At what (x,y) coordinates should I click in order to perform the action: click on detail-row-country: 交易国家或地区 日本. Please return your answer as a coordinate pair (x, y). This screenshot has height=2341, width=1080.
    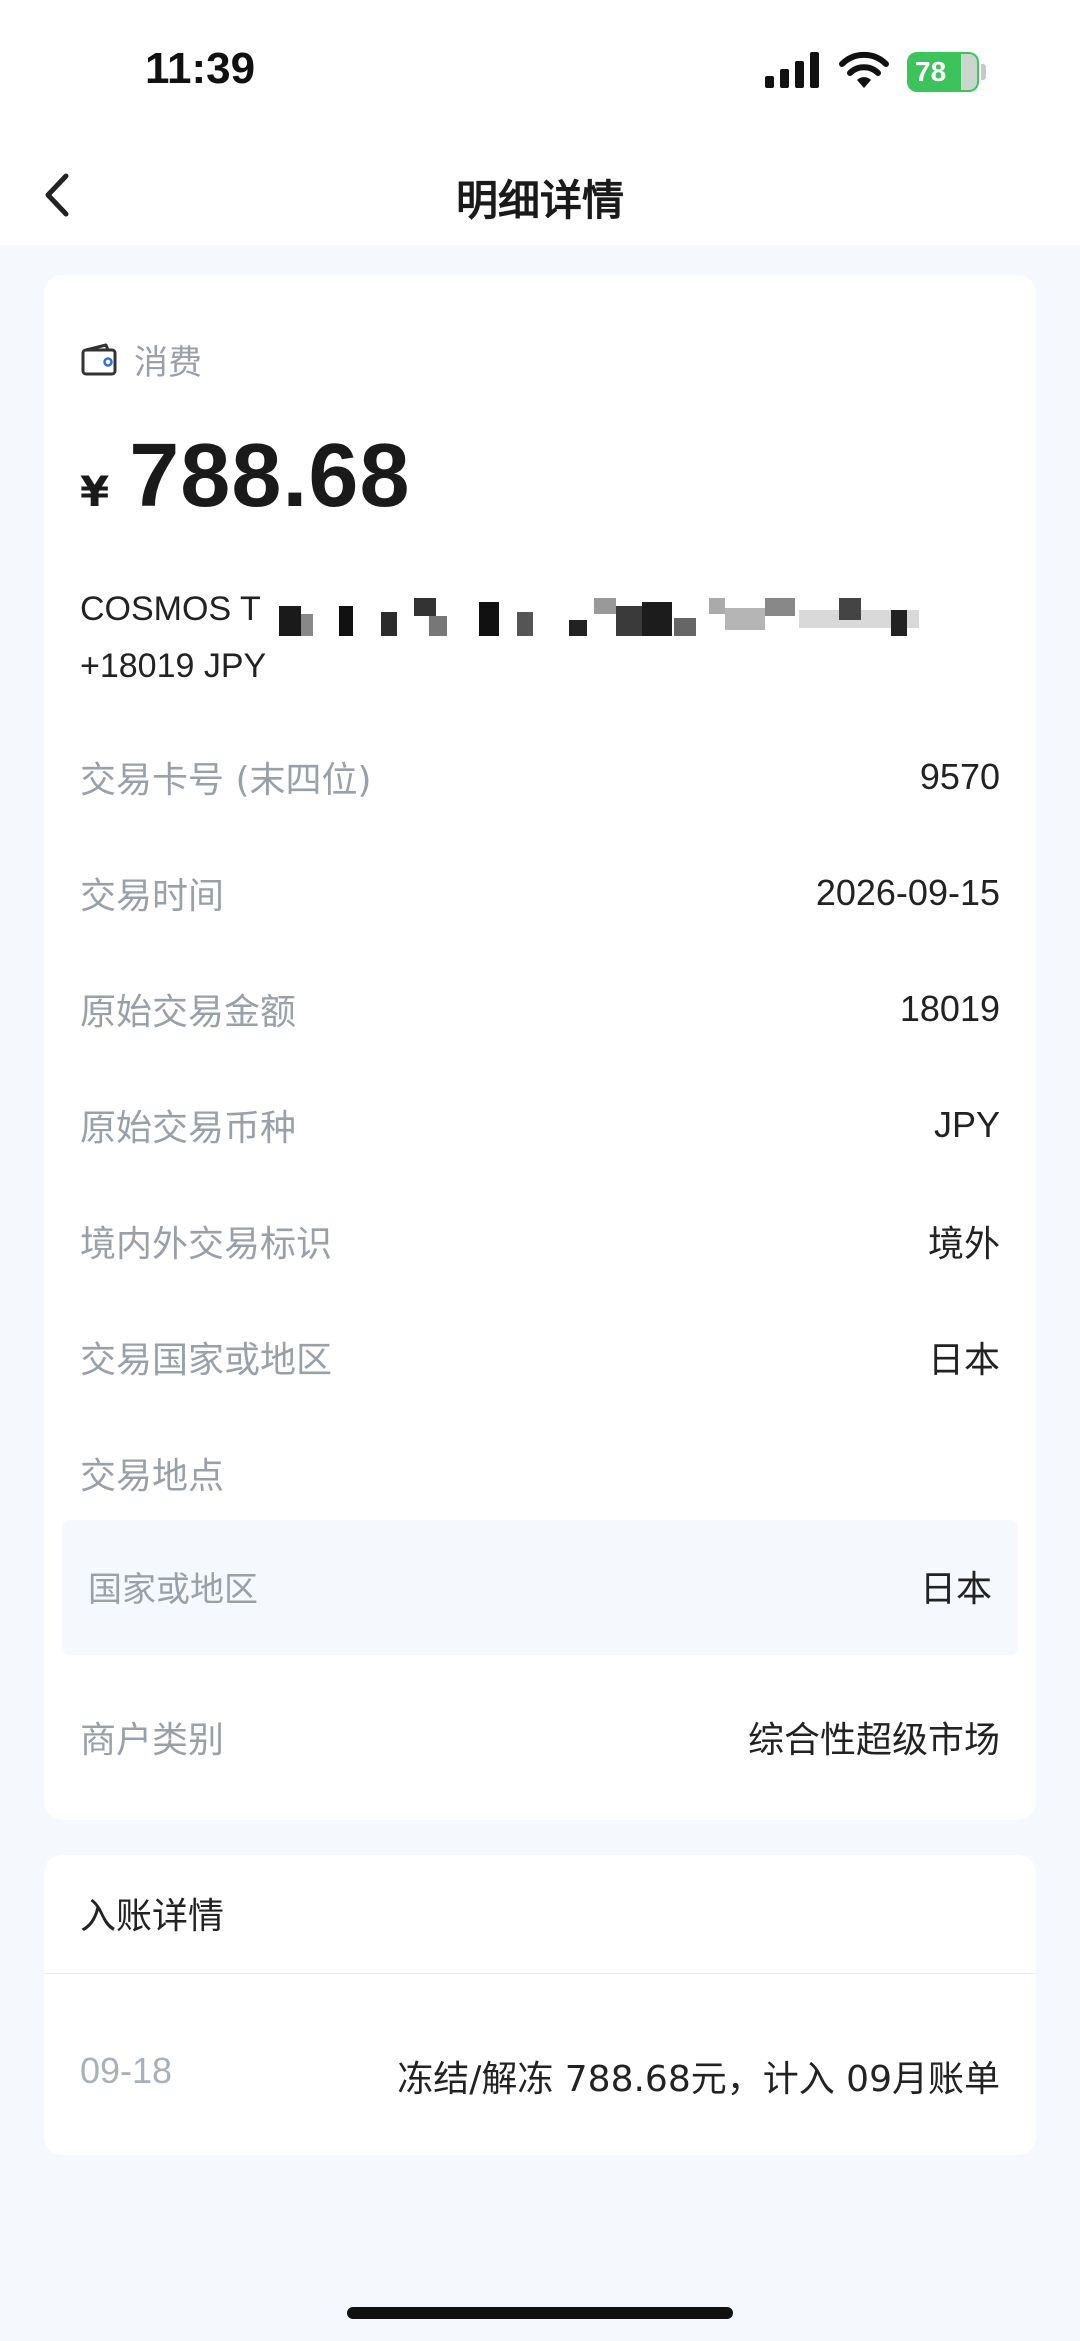
    Looking at the image, I should click on (540, 1357).